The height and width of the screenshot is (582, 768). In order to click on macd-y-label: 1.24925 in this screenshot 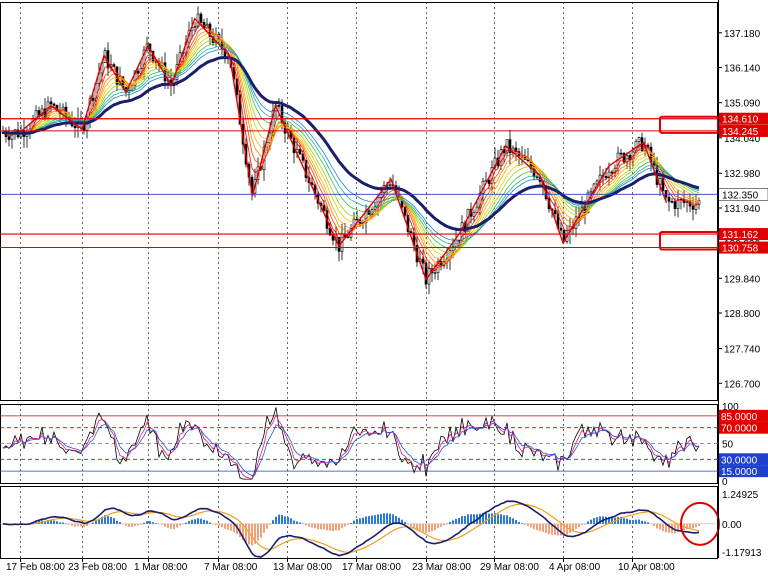, I will do `click(740, 495)`.